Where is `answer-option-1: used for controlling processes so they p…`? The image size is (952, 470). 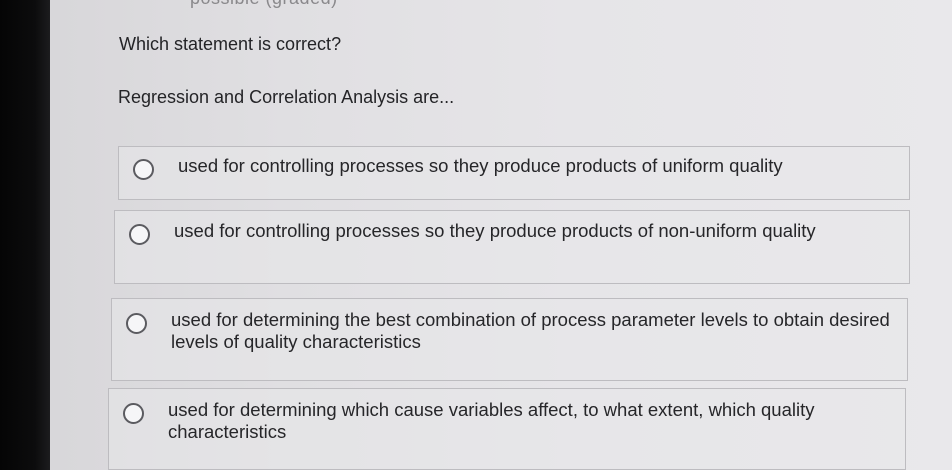 answer-option-1: used for controlling processes so they p… is located at coordinates (514, 173).